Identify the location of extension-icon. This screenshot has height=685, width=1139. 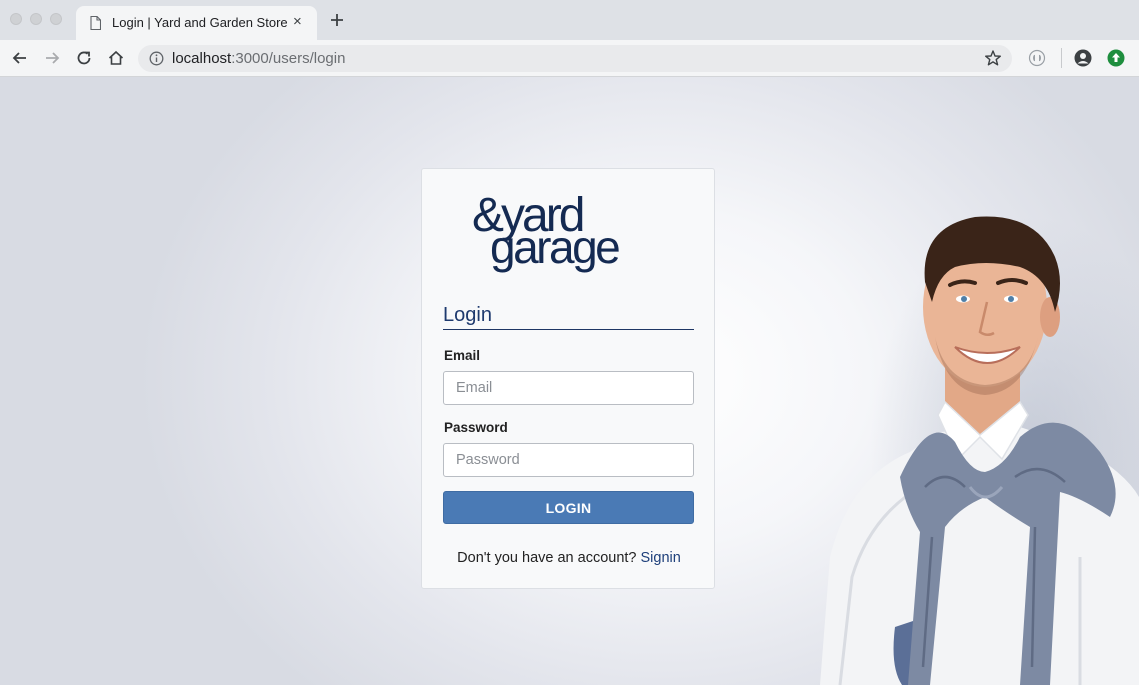
(1037, 58).